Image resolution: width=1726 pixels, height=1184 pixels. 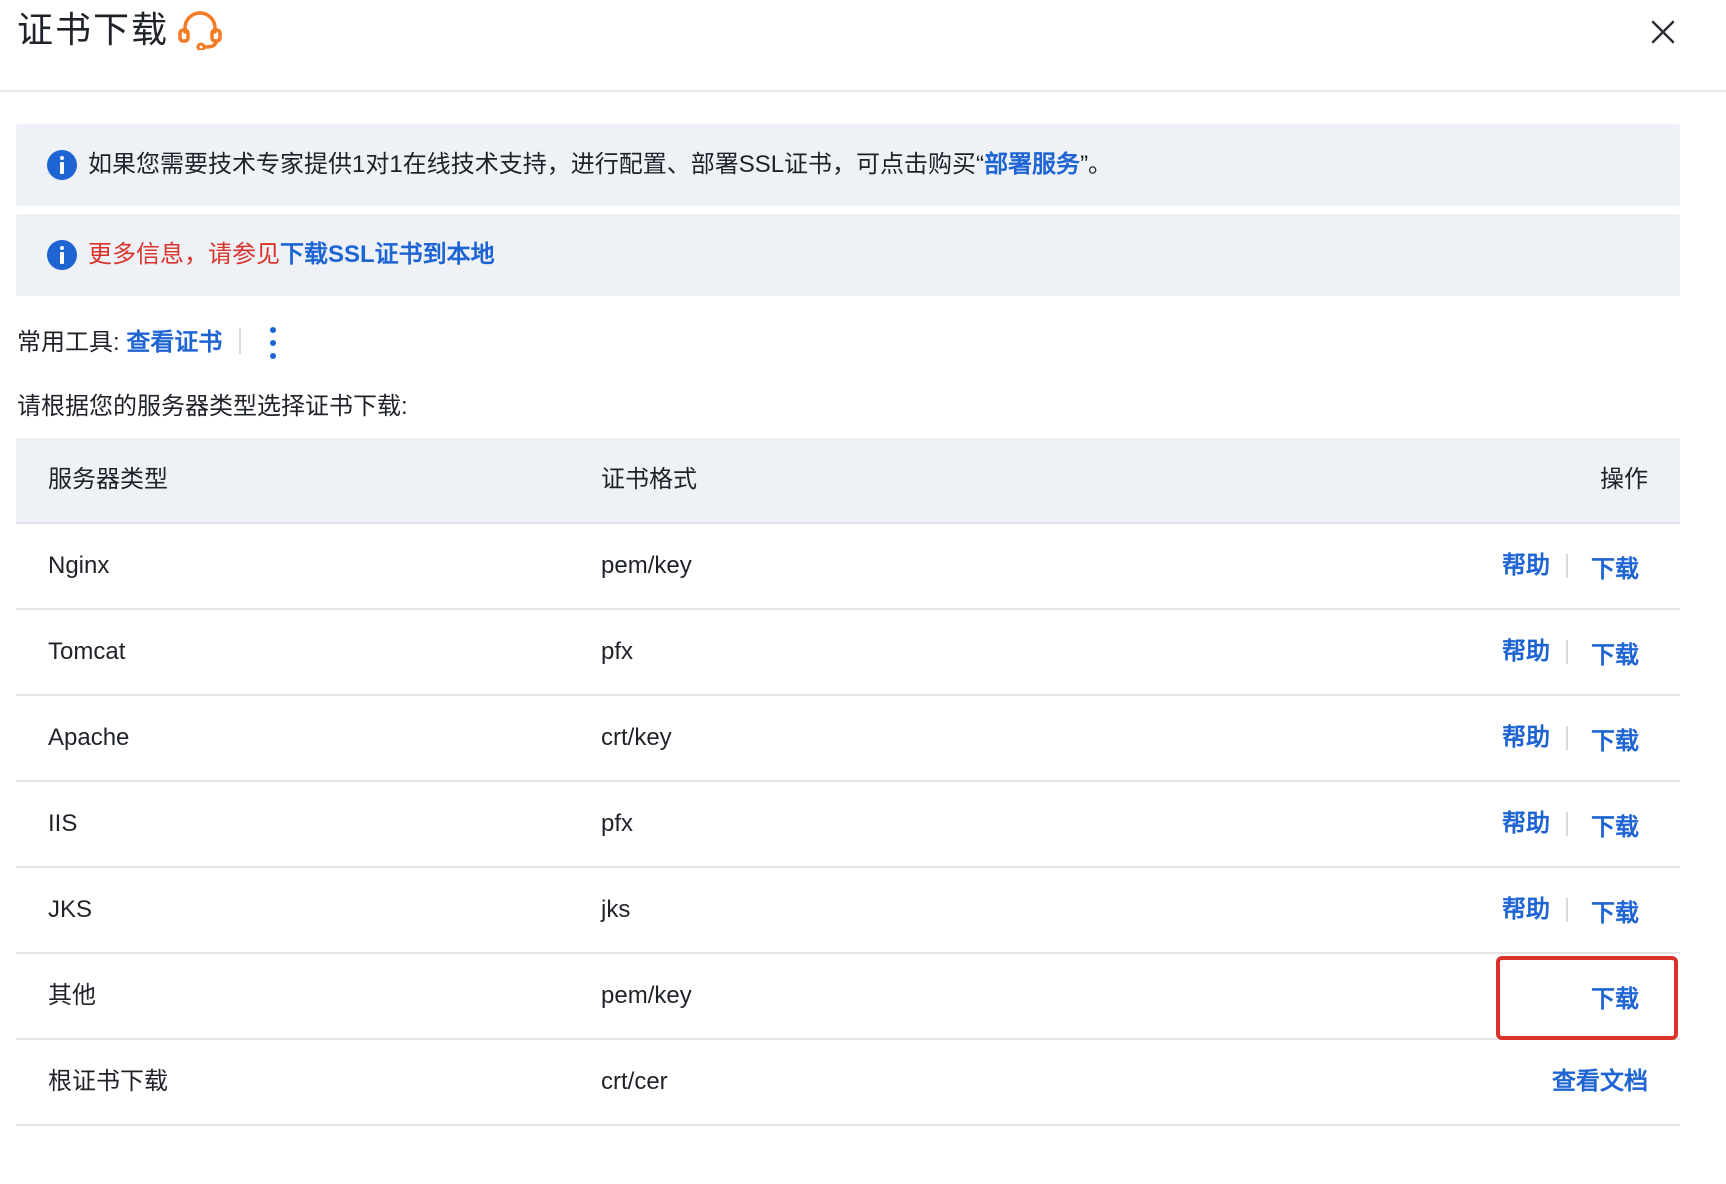 What do you see at coordinates (63, 823) in the screenshot?
I see `server-type: IIS` at bounding box center [63, 823].